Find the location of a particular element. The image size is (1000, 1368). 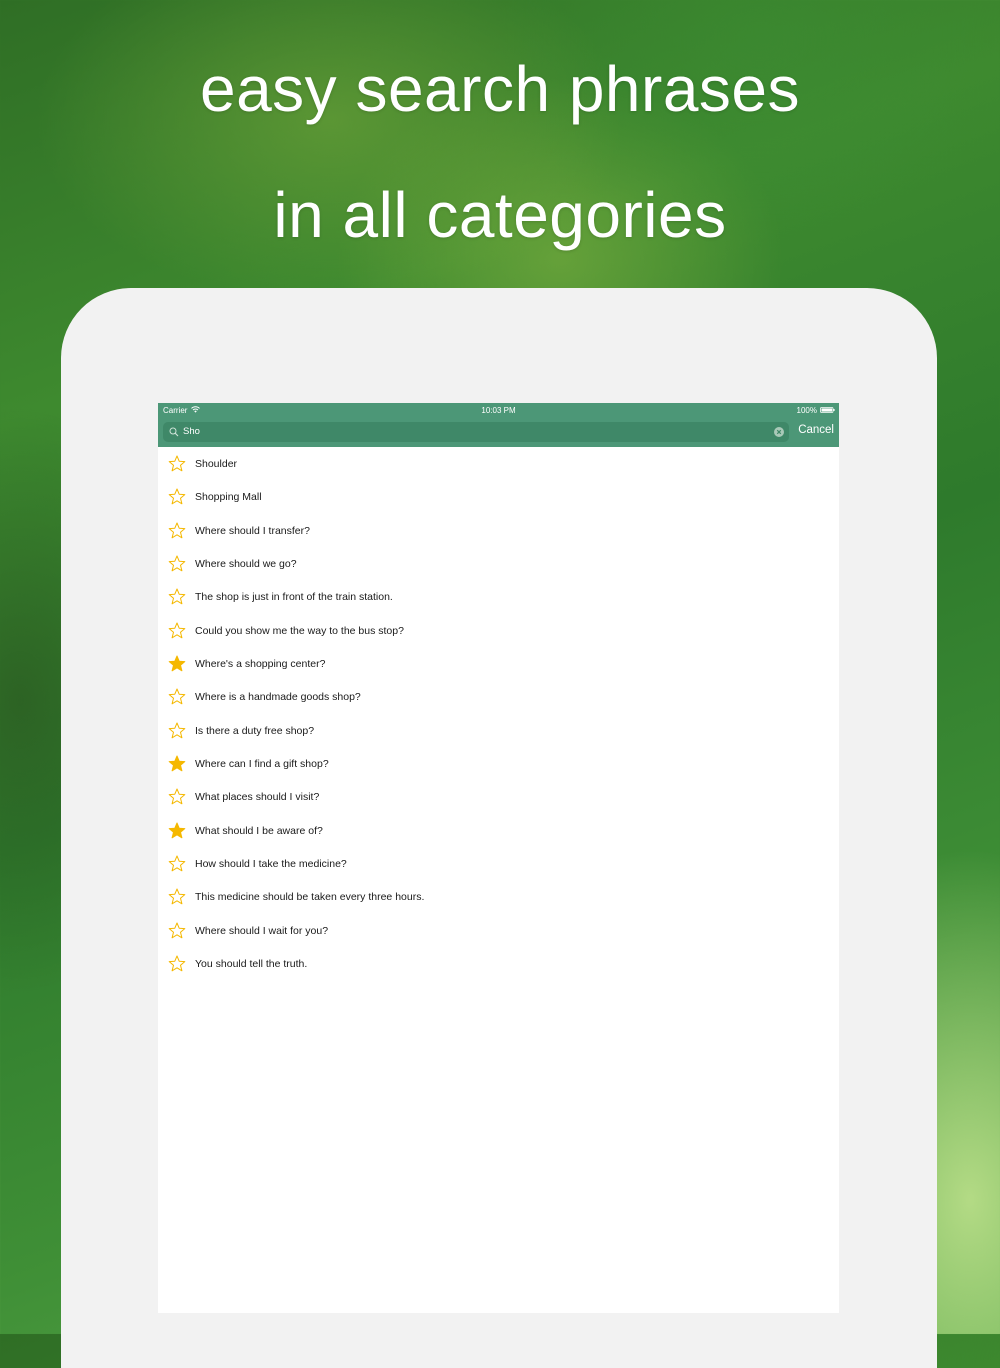

result-label: Where should I wait for you? is located at coordinates (262, 930).